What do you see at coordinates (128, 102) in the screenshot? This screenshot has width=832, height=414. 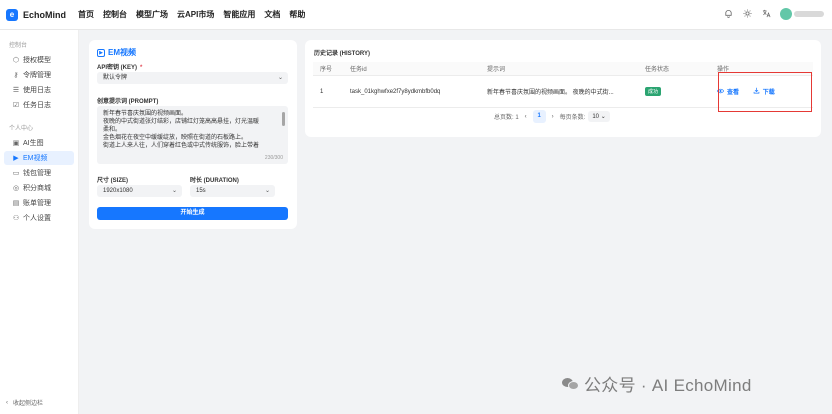 I see `prompt-label: 创意提示词 (PROMPT)` at bounding box center [128, 102].